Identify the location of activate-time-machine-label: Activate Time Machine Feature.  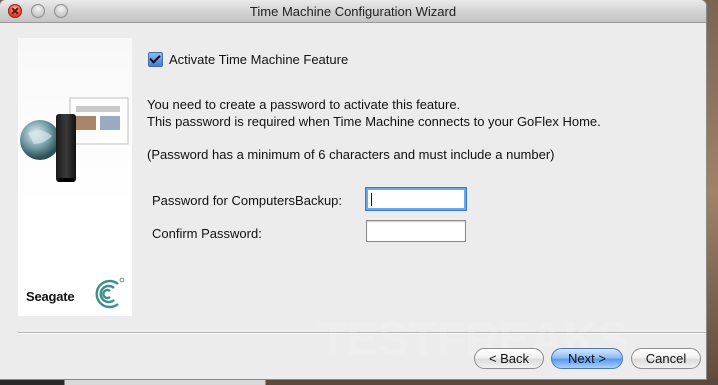
(258, 59).